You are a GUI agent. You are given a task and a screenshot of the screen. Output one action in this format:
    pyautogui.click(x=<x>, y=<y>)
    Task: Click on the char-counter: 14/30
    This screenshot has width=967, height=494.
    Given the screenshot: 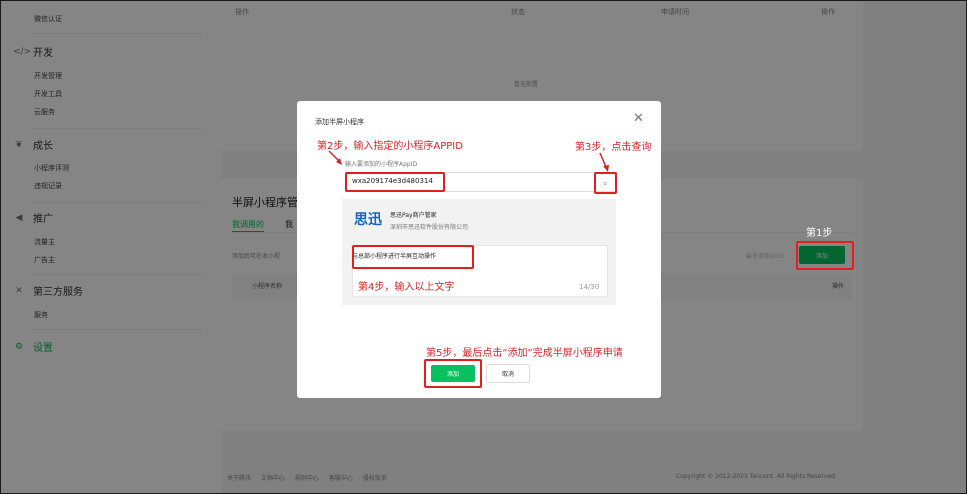 What is the action you would take?
    pyautogui.click(x=589, y=287)
    